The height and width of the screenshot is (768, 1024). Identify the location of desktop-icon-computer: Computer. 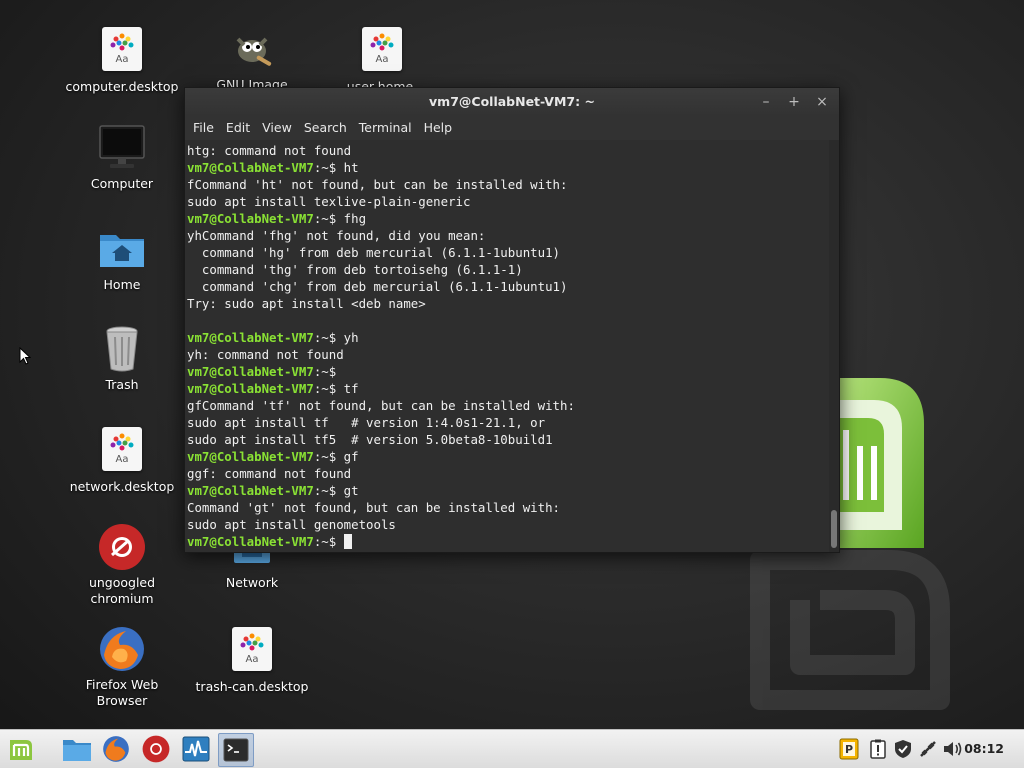
(122, 158).